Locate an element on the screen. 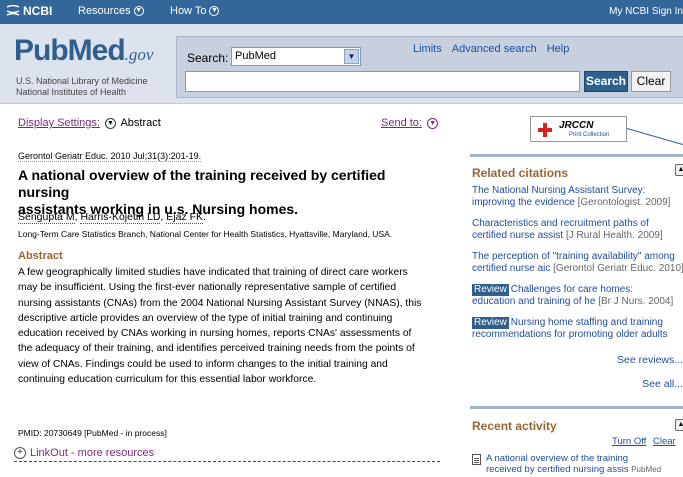 This screenshot has width=683, height=477. search-button: Search is located at coordinates (606, 81).